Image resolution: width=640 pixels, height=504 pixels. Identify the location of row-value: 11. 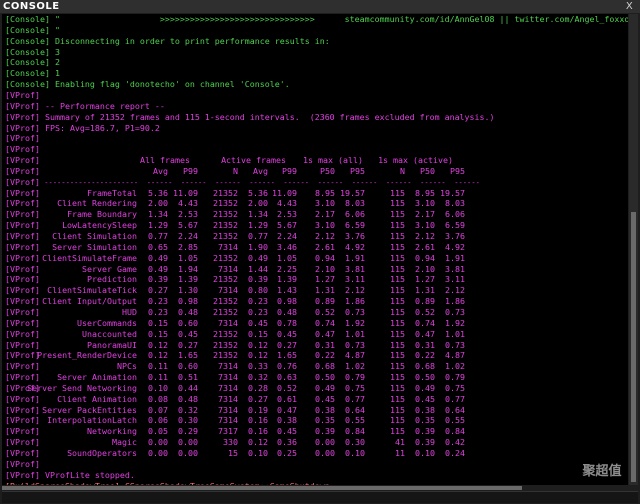
(400, 453).